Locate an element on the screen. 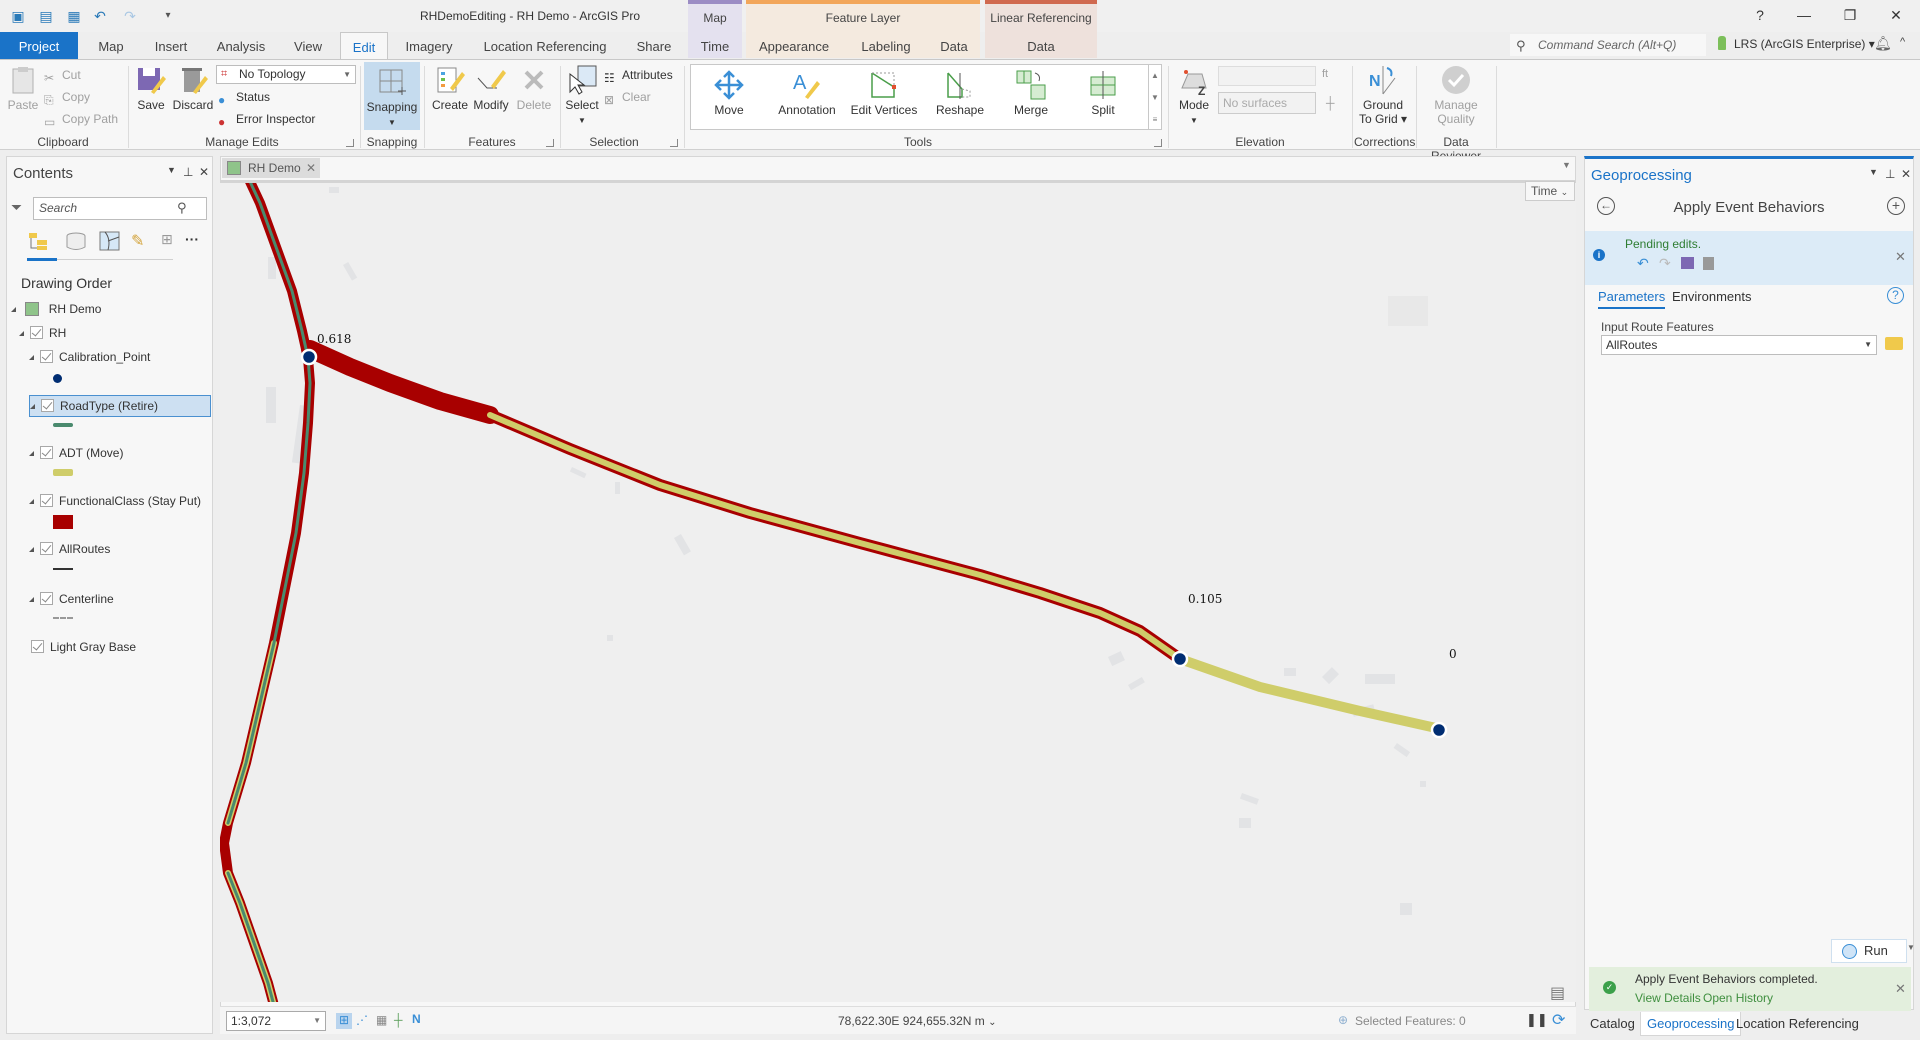 Image resolution: width=1920 pixels, height=1040 pixels. open-history-link: Open History is located at coordinates (1738, 998).